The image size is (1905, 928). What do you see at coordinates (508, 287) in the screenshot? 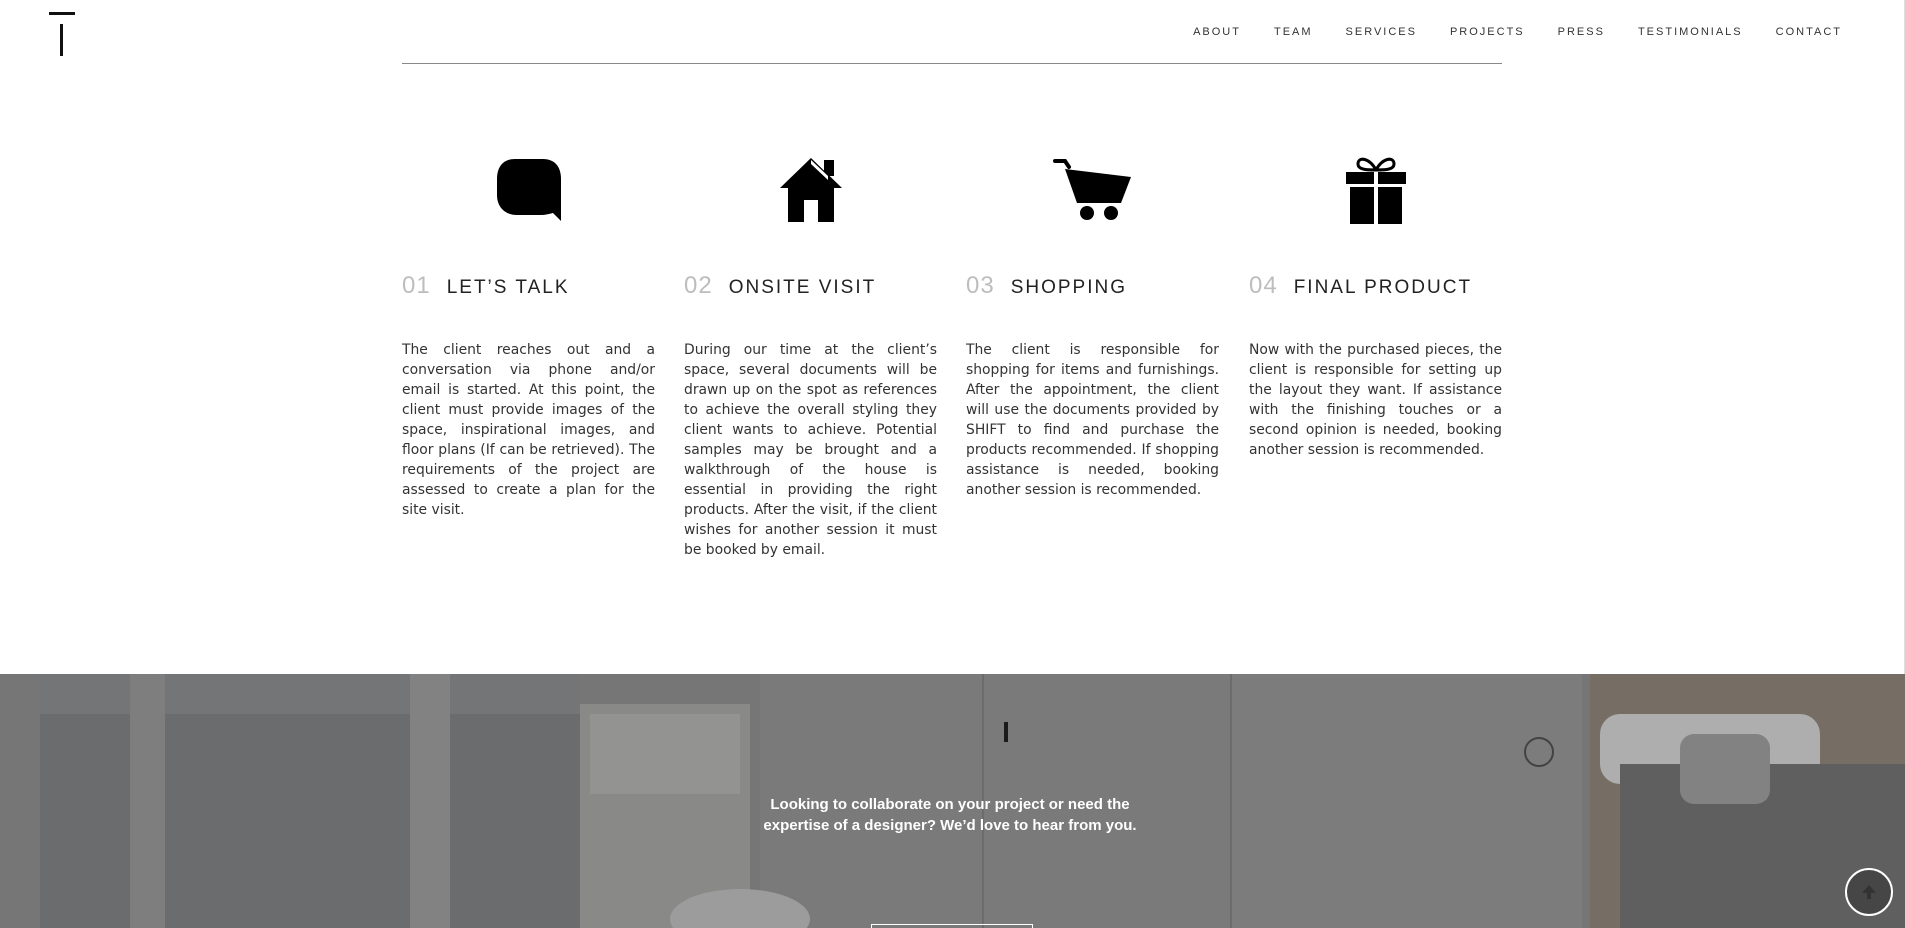
I see `step-title: LET’S TALK` at bounding box center [508, 287].